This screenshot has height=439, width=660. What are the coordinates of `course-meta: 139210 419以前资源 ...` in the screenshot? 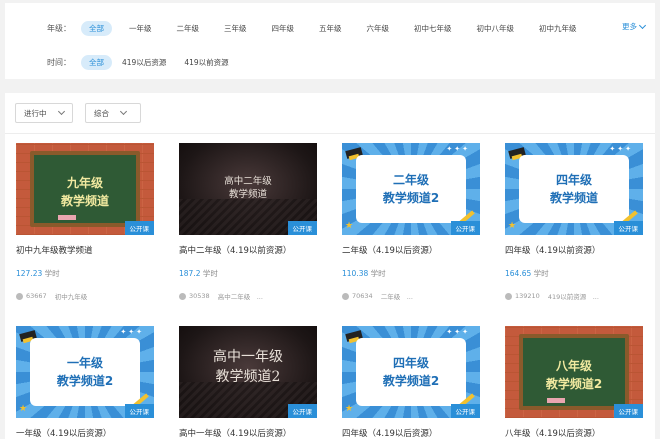 It's located at (574, 296).